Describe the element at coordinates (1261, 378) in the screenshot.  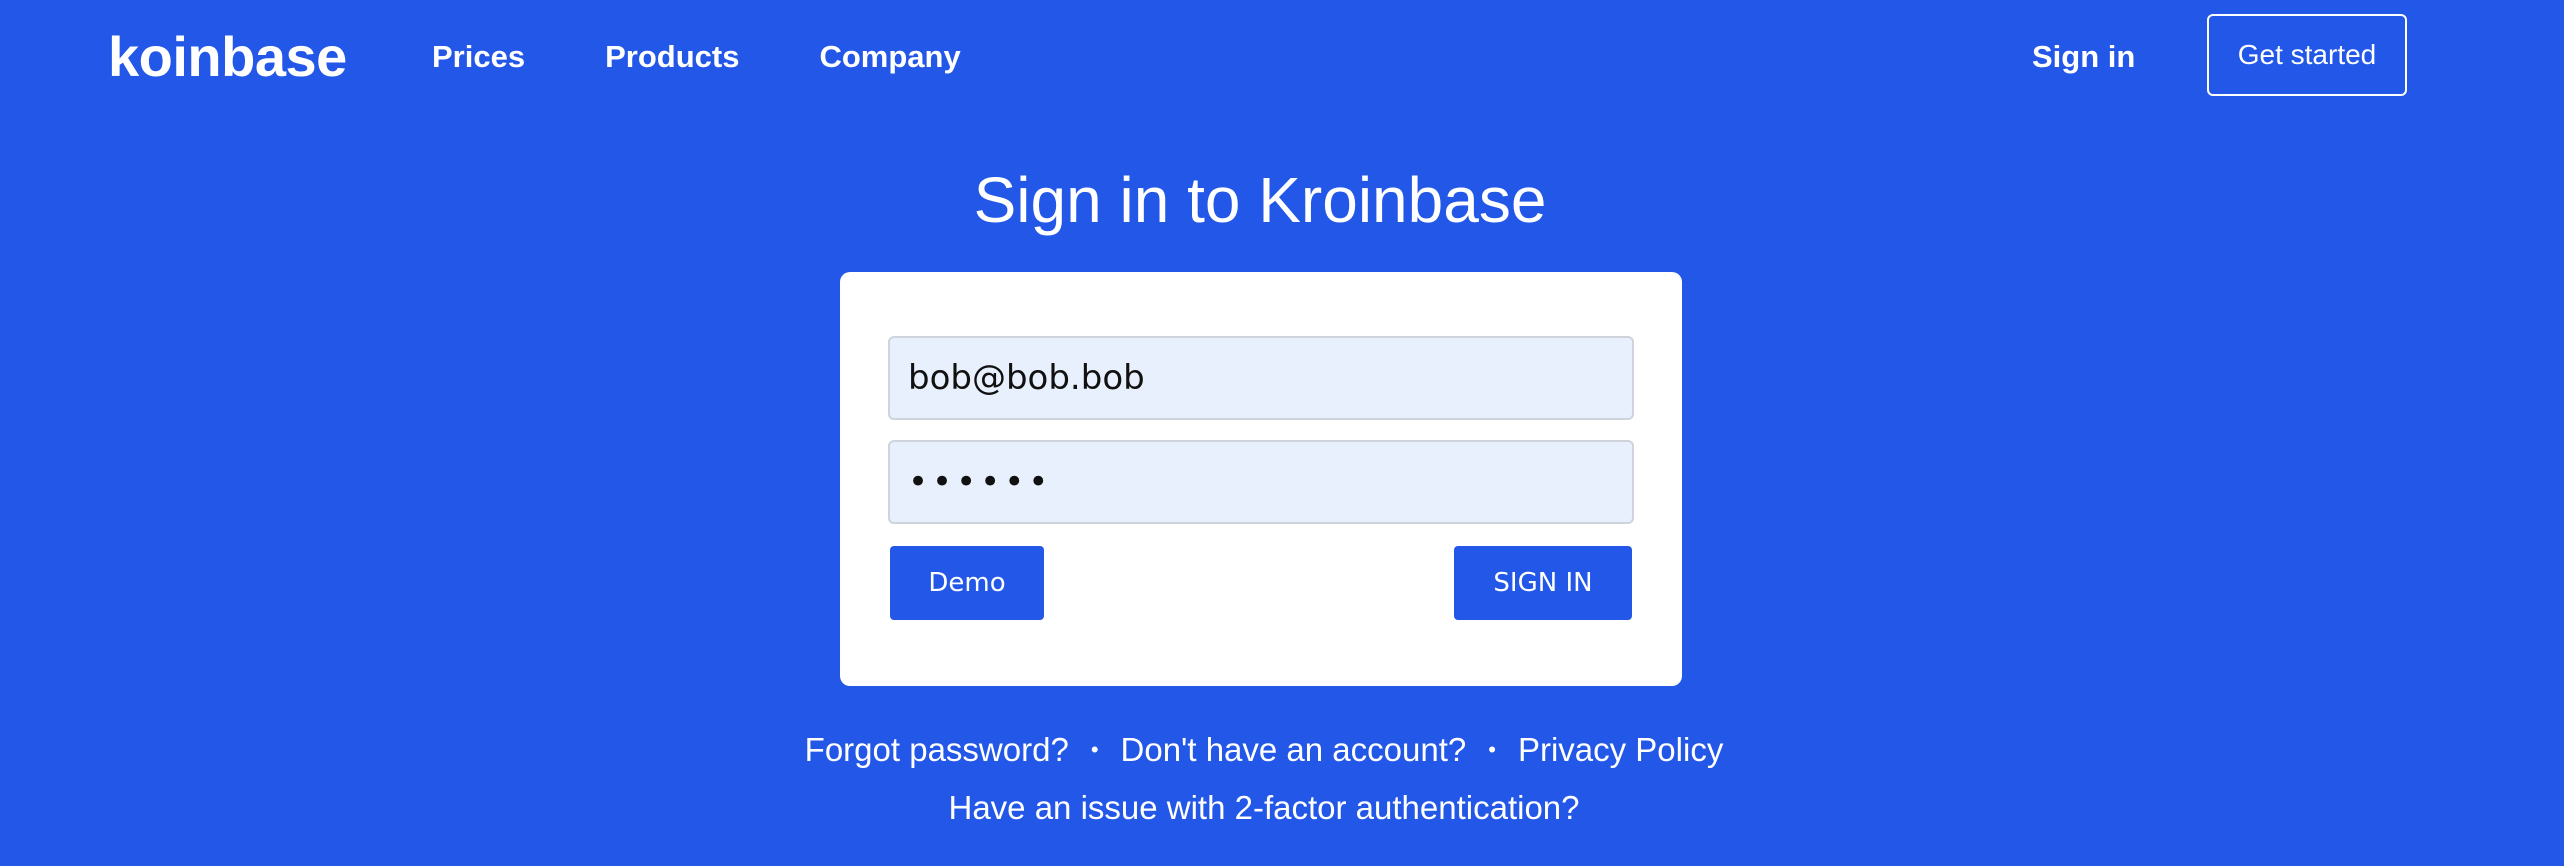
I see `email-field` at that location.